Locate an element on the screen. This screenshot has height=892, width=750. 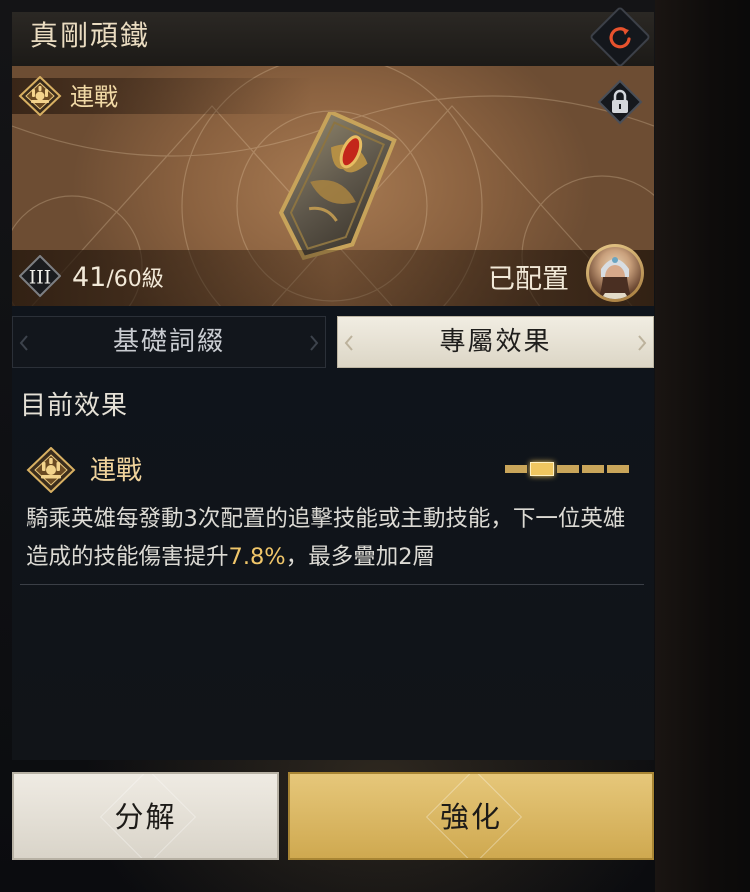
effect-stage-indicator is located at coordinates (567, 469).